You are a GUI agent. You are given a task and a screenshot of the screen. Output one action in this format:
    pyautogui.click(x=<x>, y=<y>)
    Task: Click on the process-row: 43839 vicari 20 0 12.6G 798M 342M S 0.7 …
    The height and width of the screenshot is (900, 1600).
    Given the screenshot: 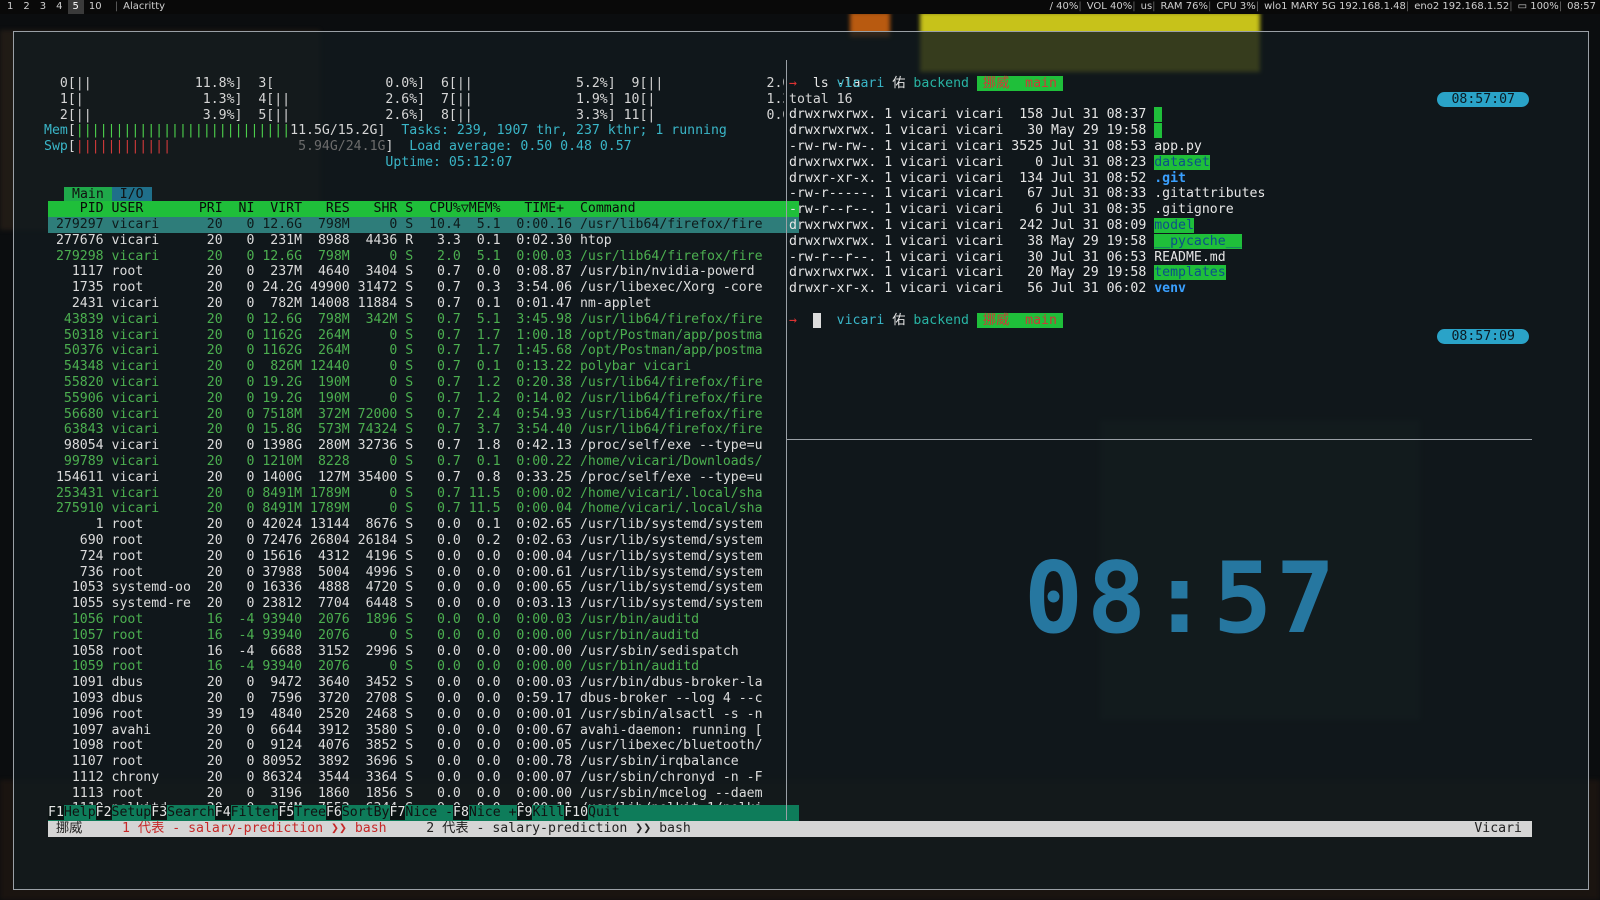 What is the action you would take?
    pyautogui.click(x=423, y=320)
    